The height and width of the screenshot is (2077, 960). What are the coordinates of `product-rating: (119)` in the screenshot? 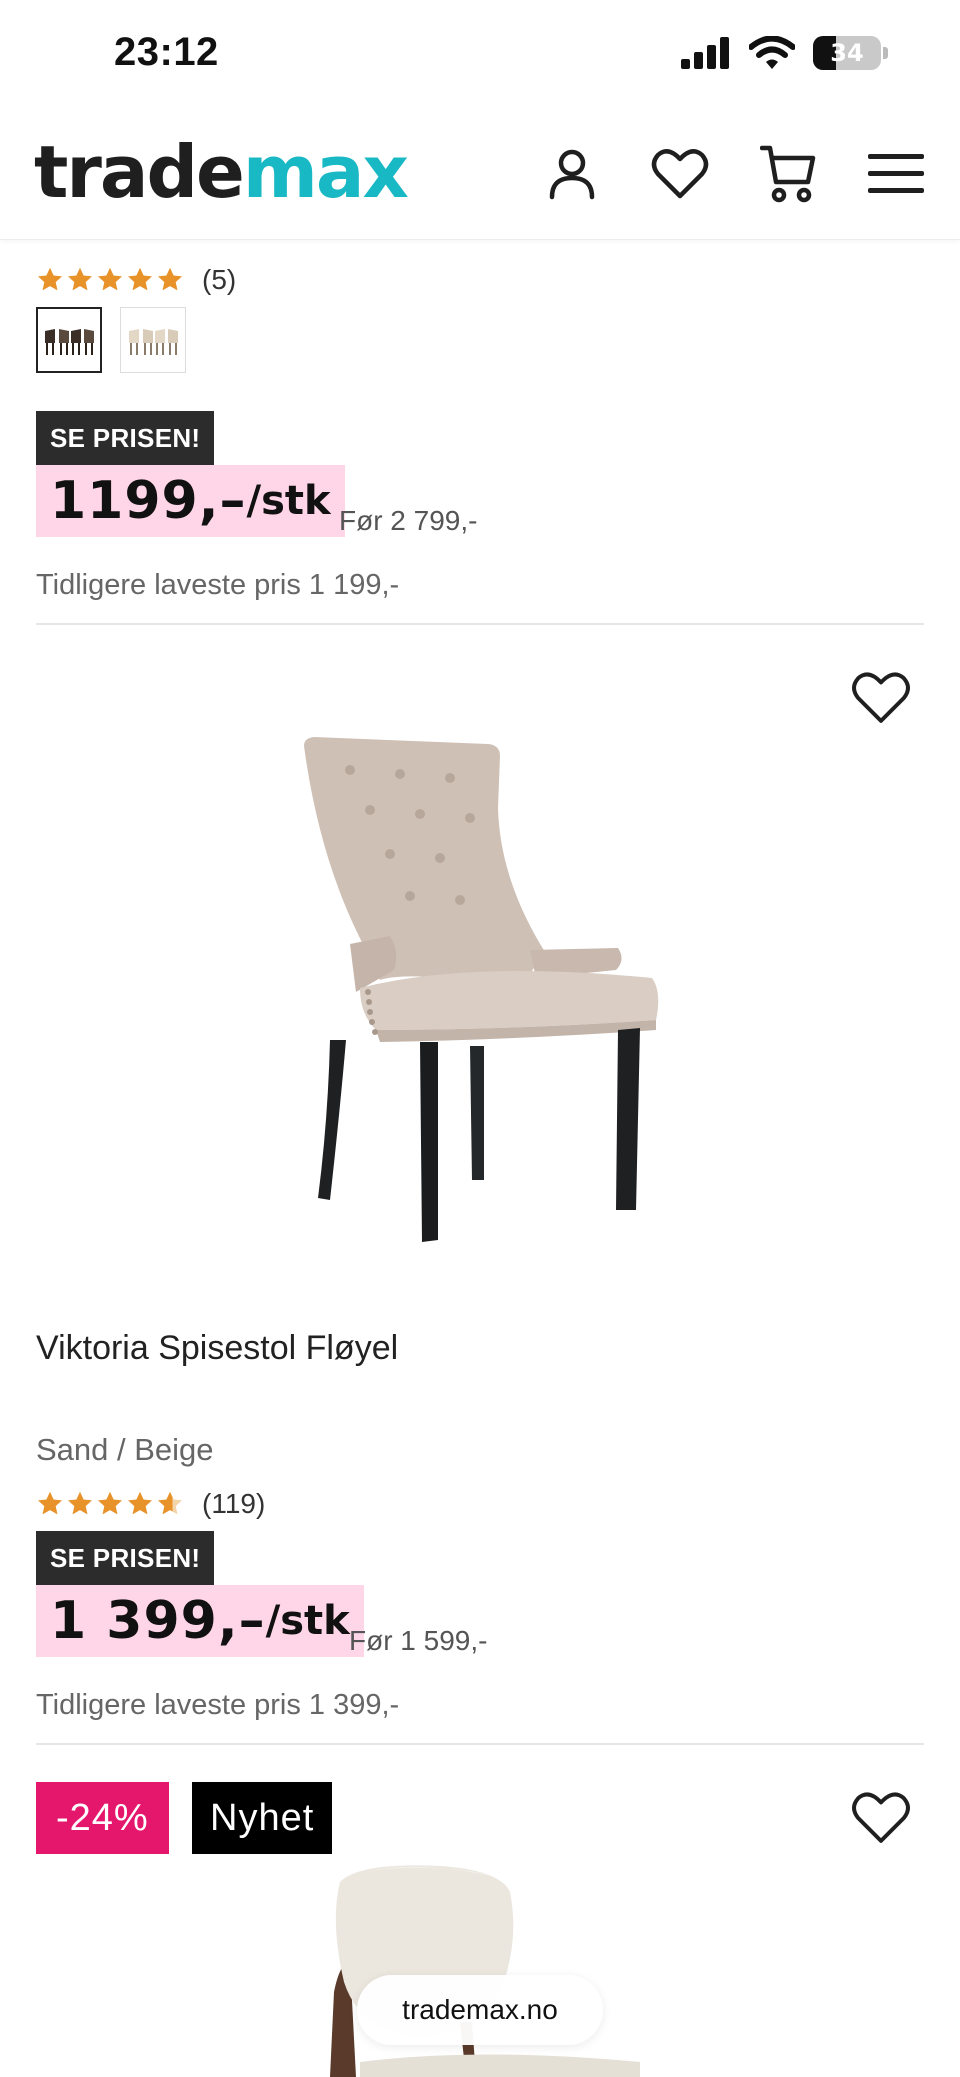 It's located at (150, 1504).